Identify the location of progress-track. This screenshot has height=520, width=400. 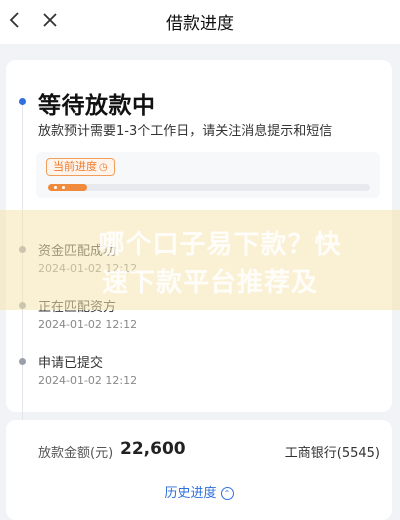
(209, 187).